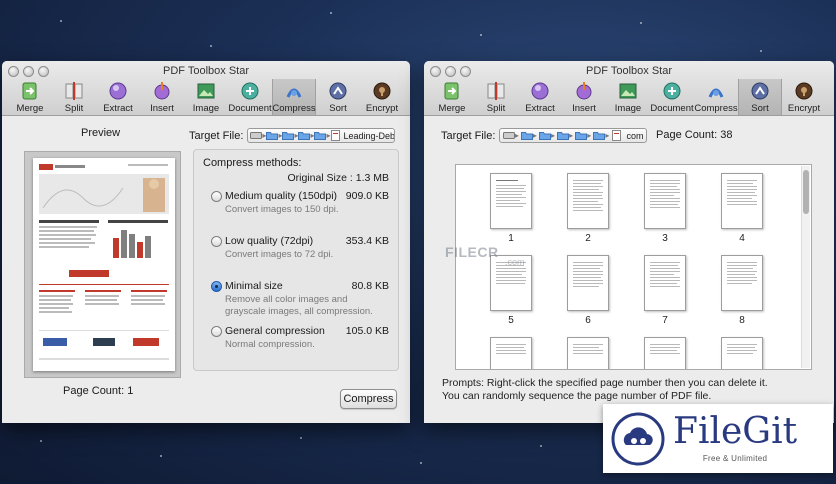  What do you see at coordinates (367, 196) in the screenshot?
I see `option-size: 909.0 KB` at bounding box center [367, 196].